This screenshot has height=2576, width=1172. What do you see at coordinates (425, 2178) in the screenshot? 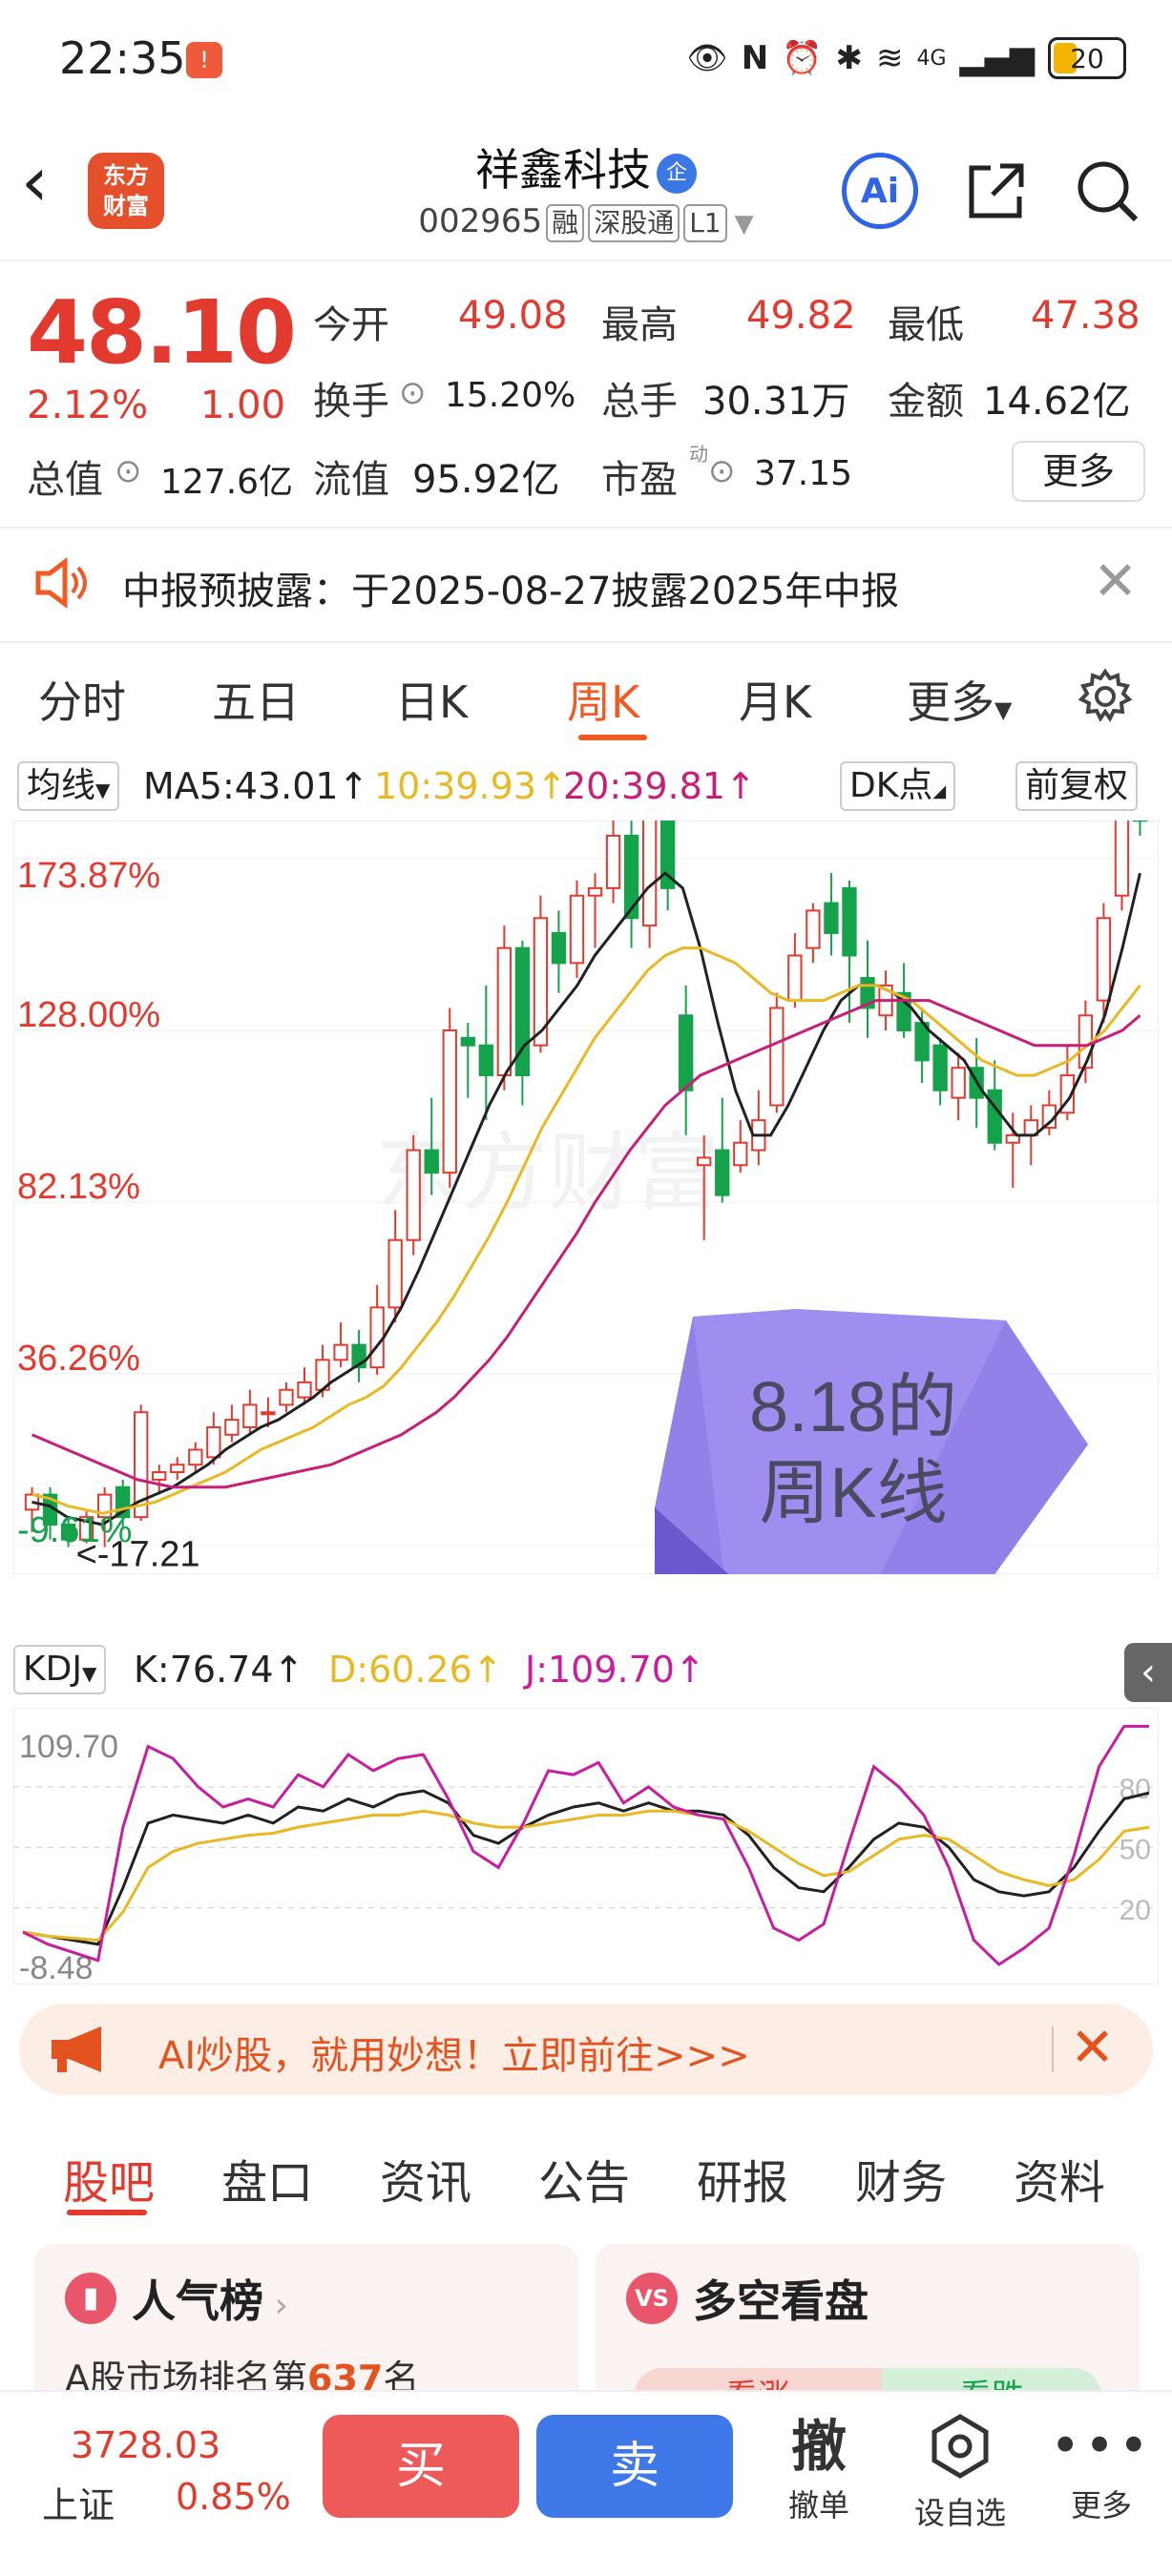
I see `tab-news: 资讯` at bounding box center [425, 2178].